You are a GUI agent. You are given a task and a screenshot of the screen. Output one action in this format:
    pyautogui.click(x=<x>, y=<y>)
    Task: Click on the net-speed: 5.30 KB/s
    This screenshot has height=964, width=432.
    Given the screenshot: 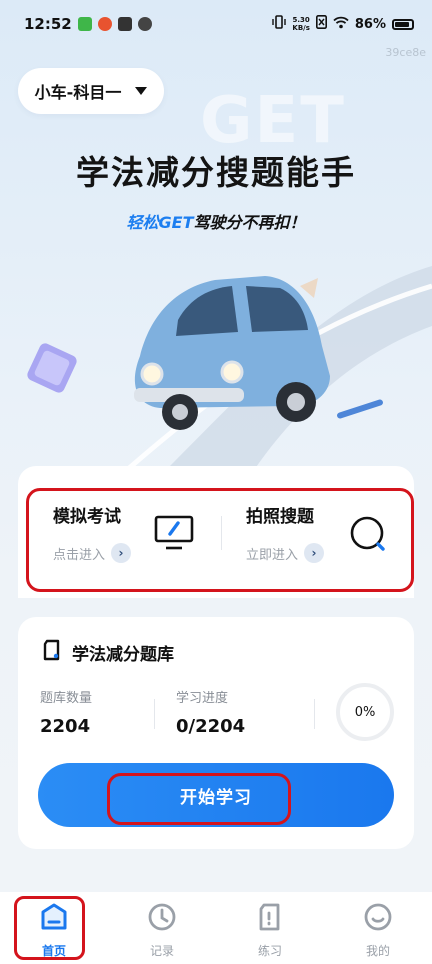 What is the action you would take?
    pyautogui.click(x=300, y=24)
    